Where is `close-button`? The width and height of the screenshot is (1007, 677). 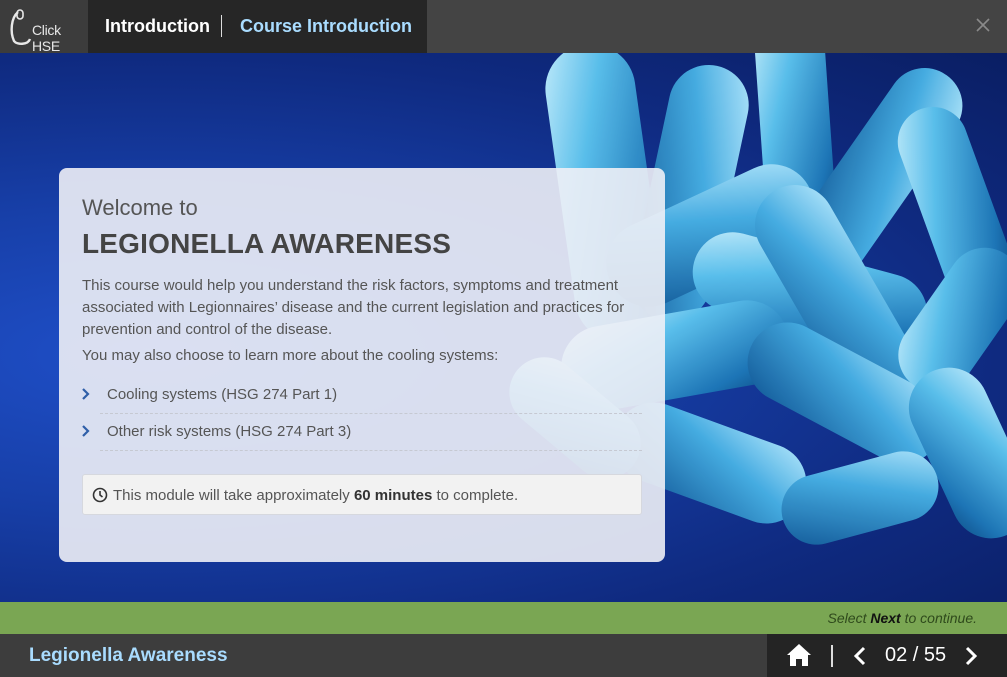 close-button is located at coordinates (983, 25).